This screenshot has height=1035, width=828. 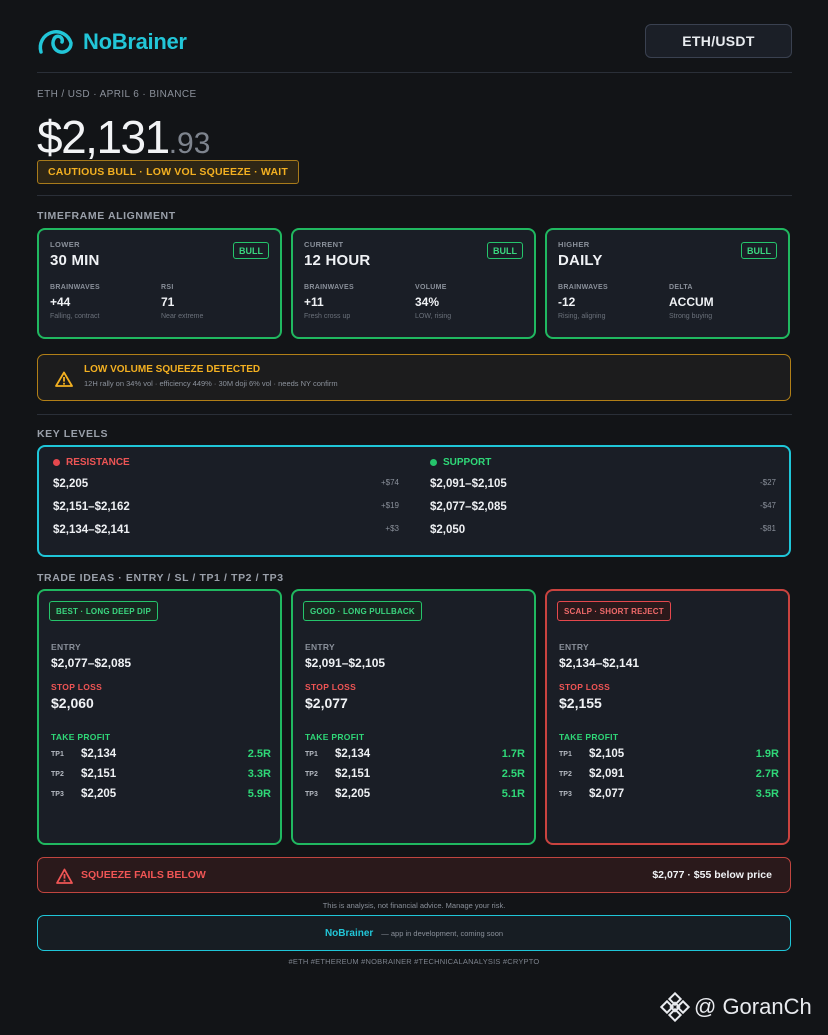 What do you see at coordinates (607, 794) in the screenshot?
I see `tp-price: $2,077` at bounding box center [607, 794].